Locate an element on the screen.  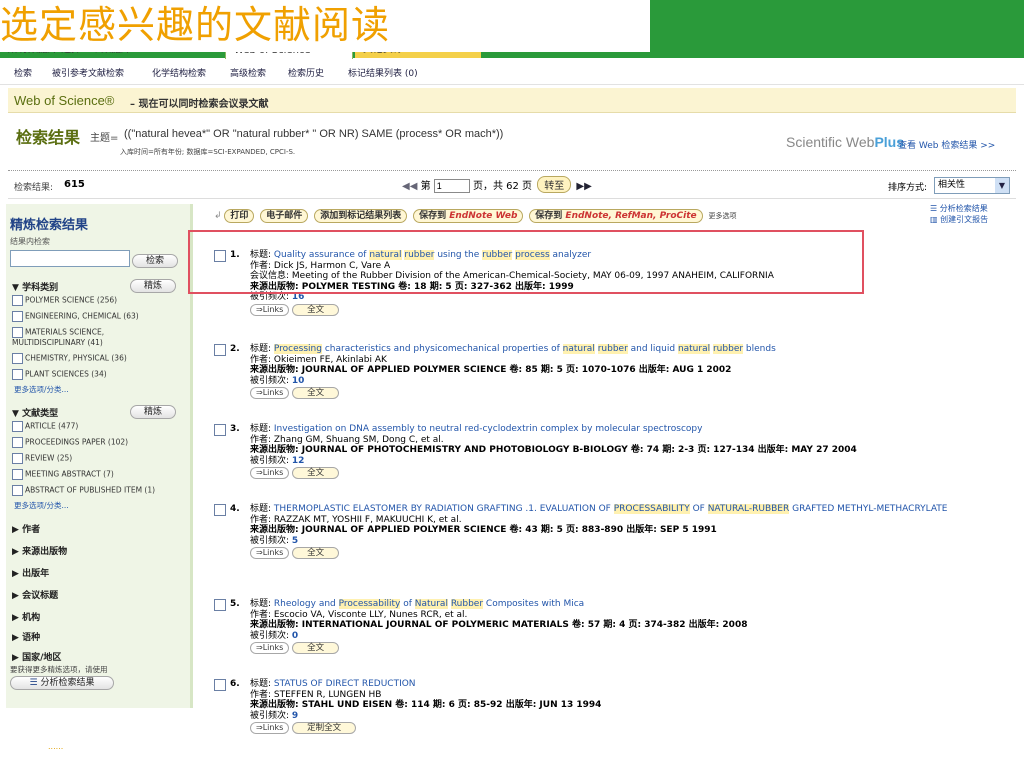
facet-institution: ▶ 机构 is located at coordinates (26, 616).